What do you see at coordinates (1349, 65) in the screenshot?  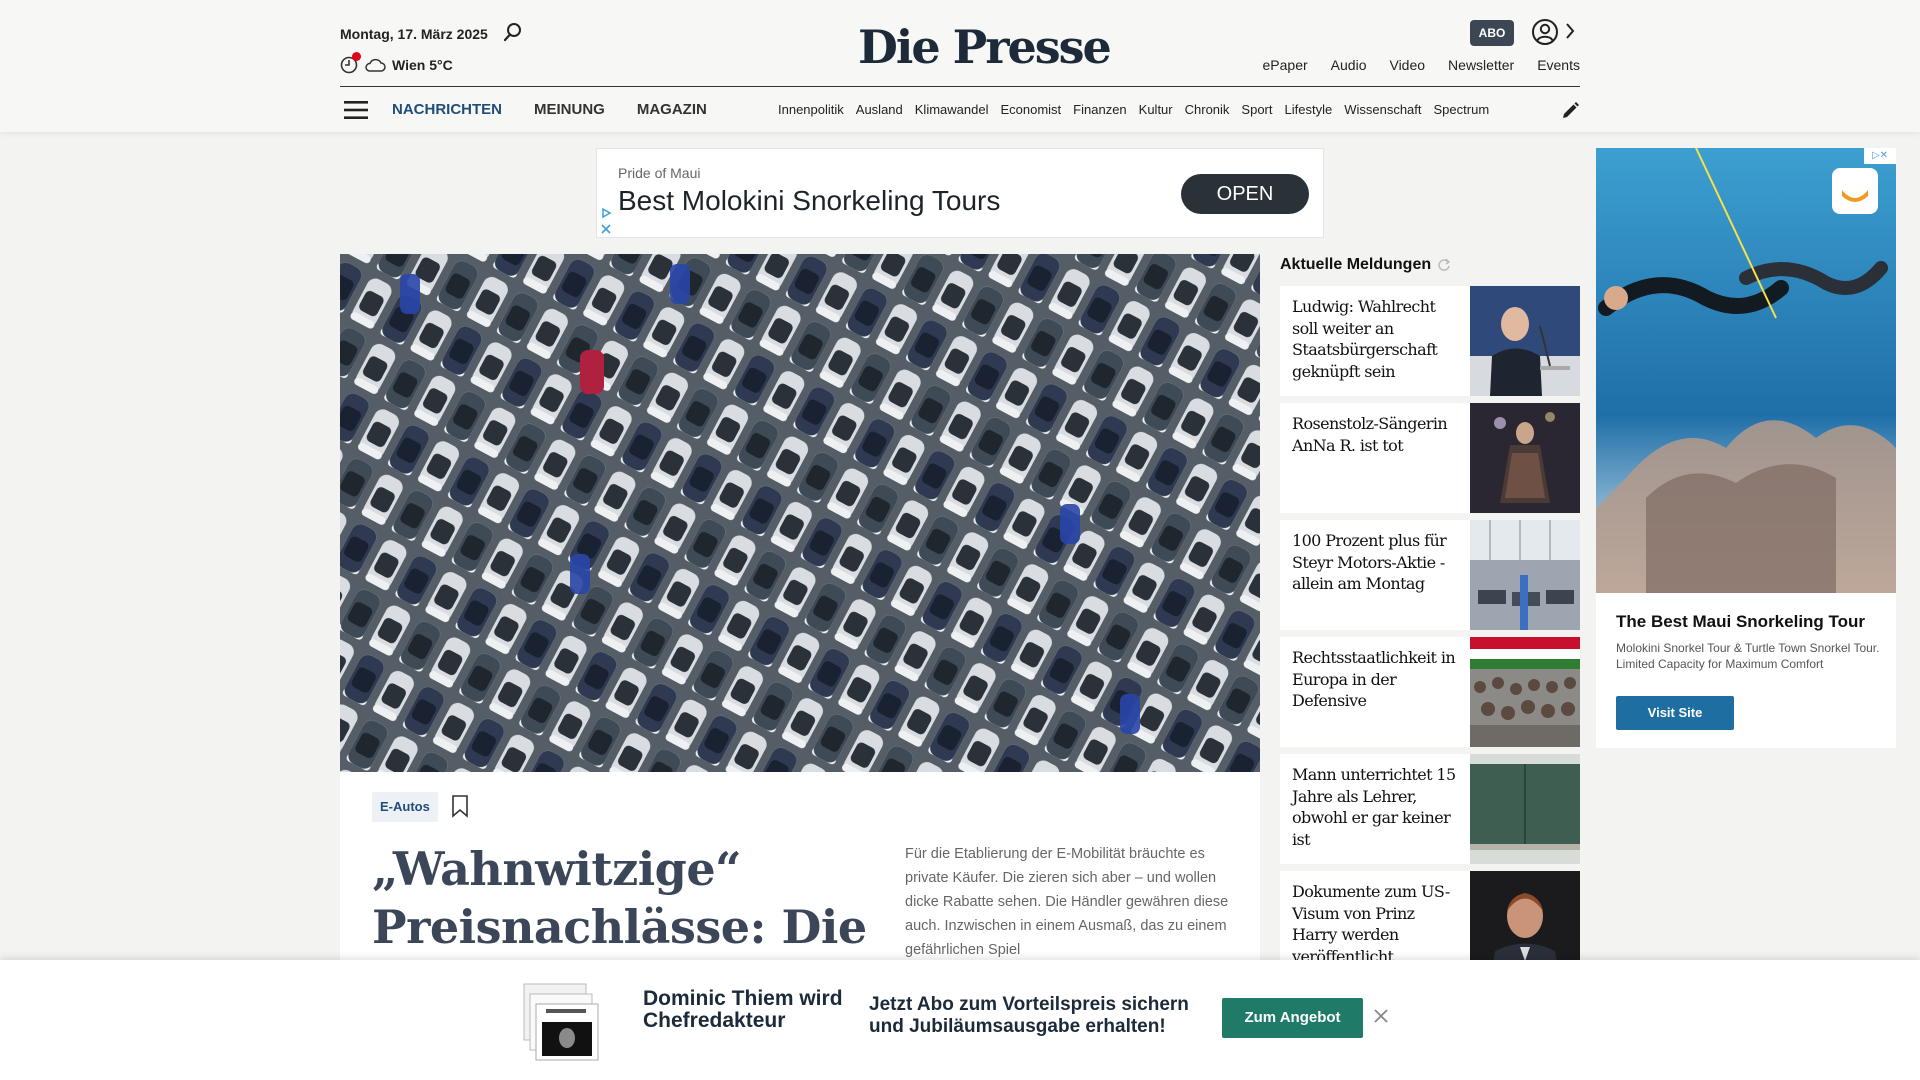 I see `link-audio: Audio` at bounding box center [1349, 65].